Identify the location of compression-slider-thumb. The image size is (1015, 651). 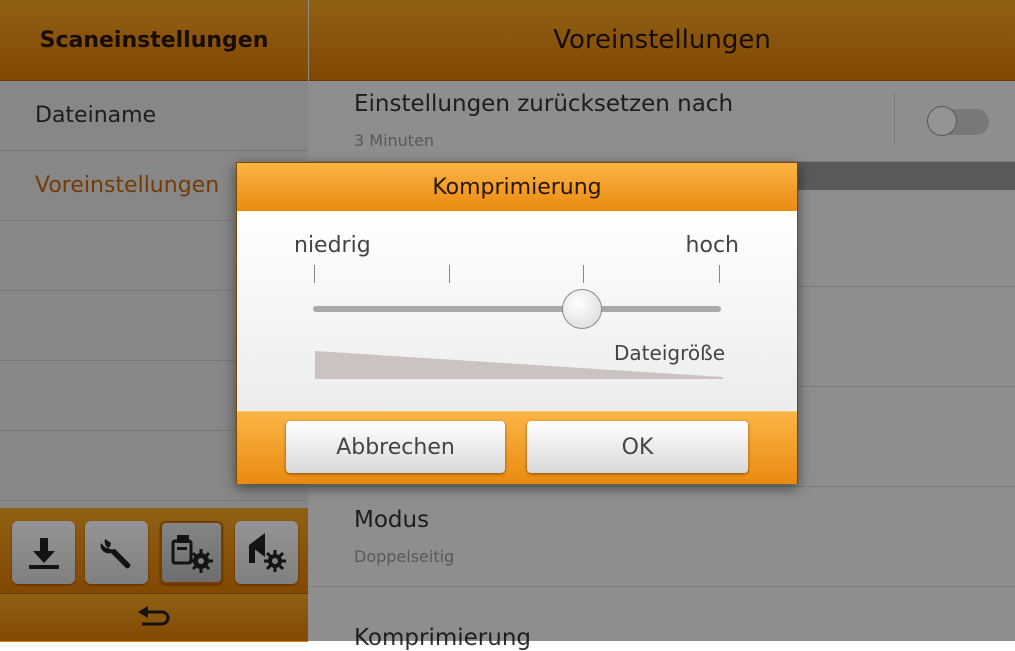
(582, 309).